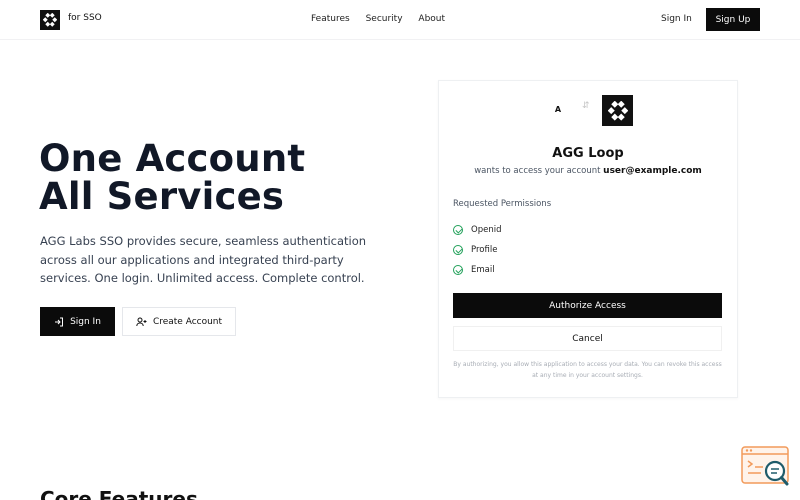 The width and height of the screenshot is (800, 500). Describe the element at coordinates (502, 204) in the screenshot. I see `permissions-heading: Requested Permissions` at that location.